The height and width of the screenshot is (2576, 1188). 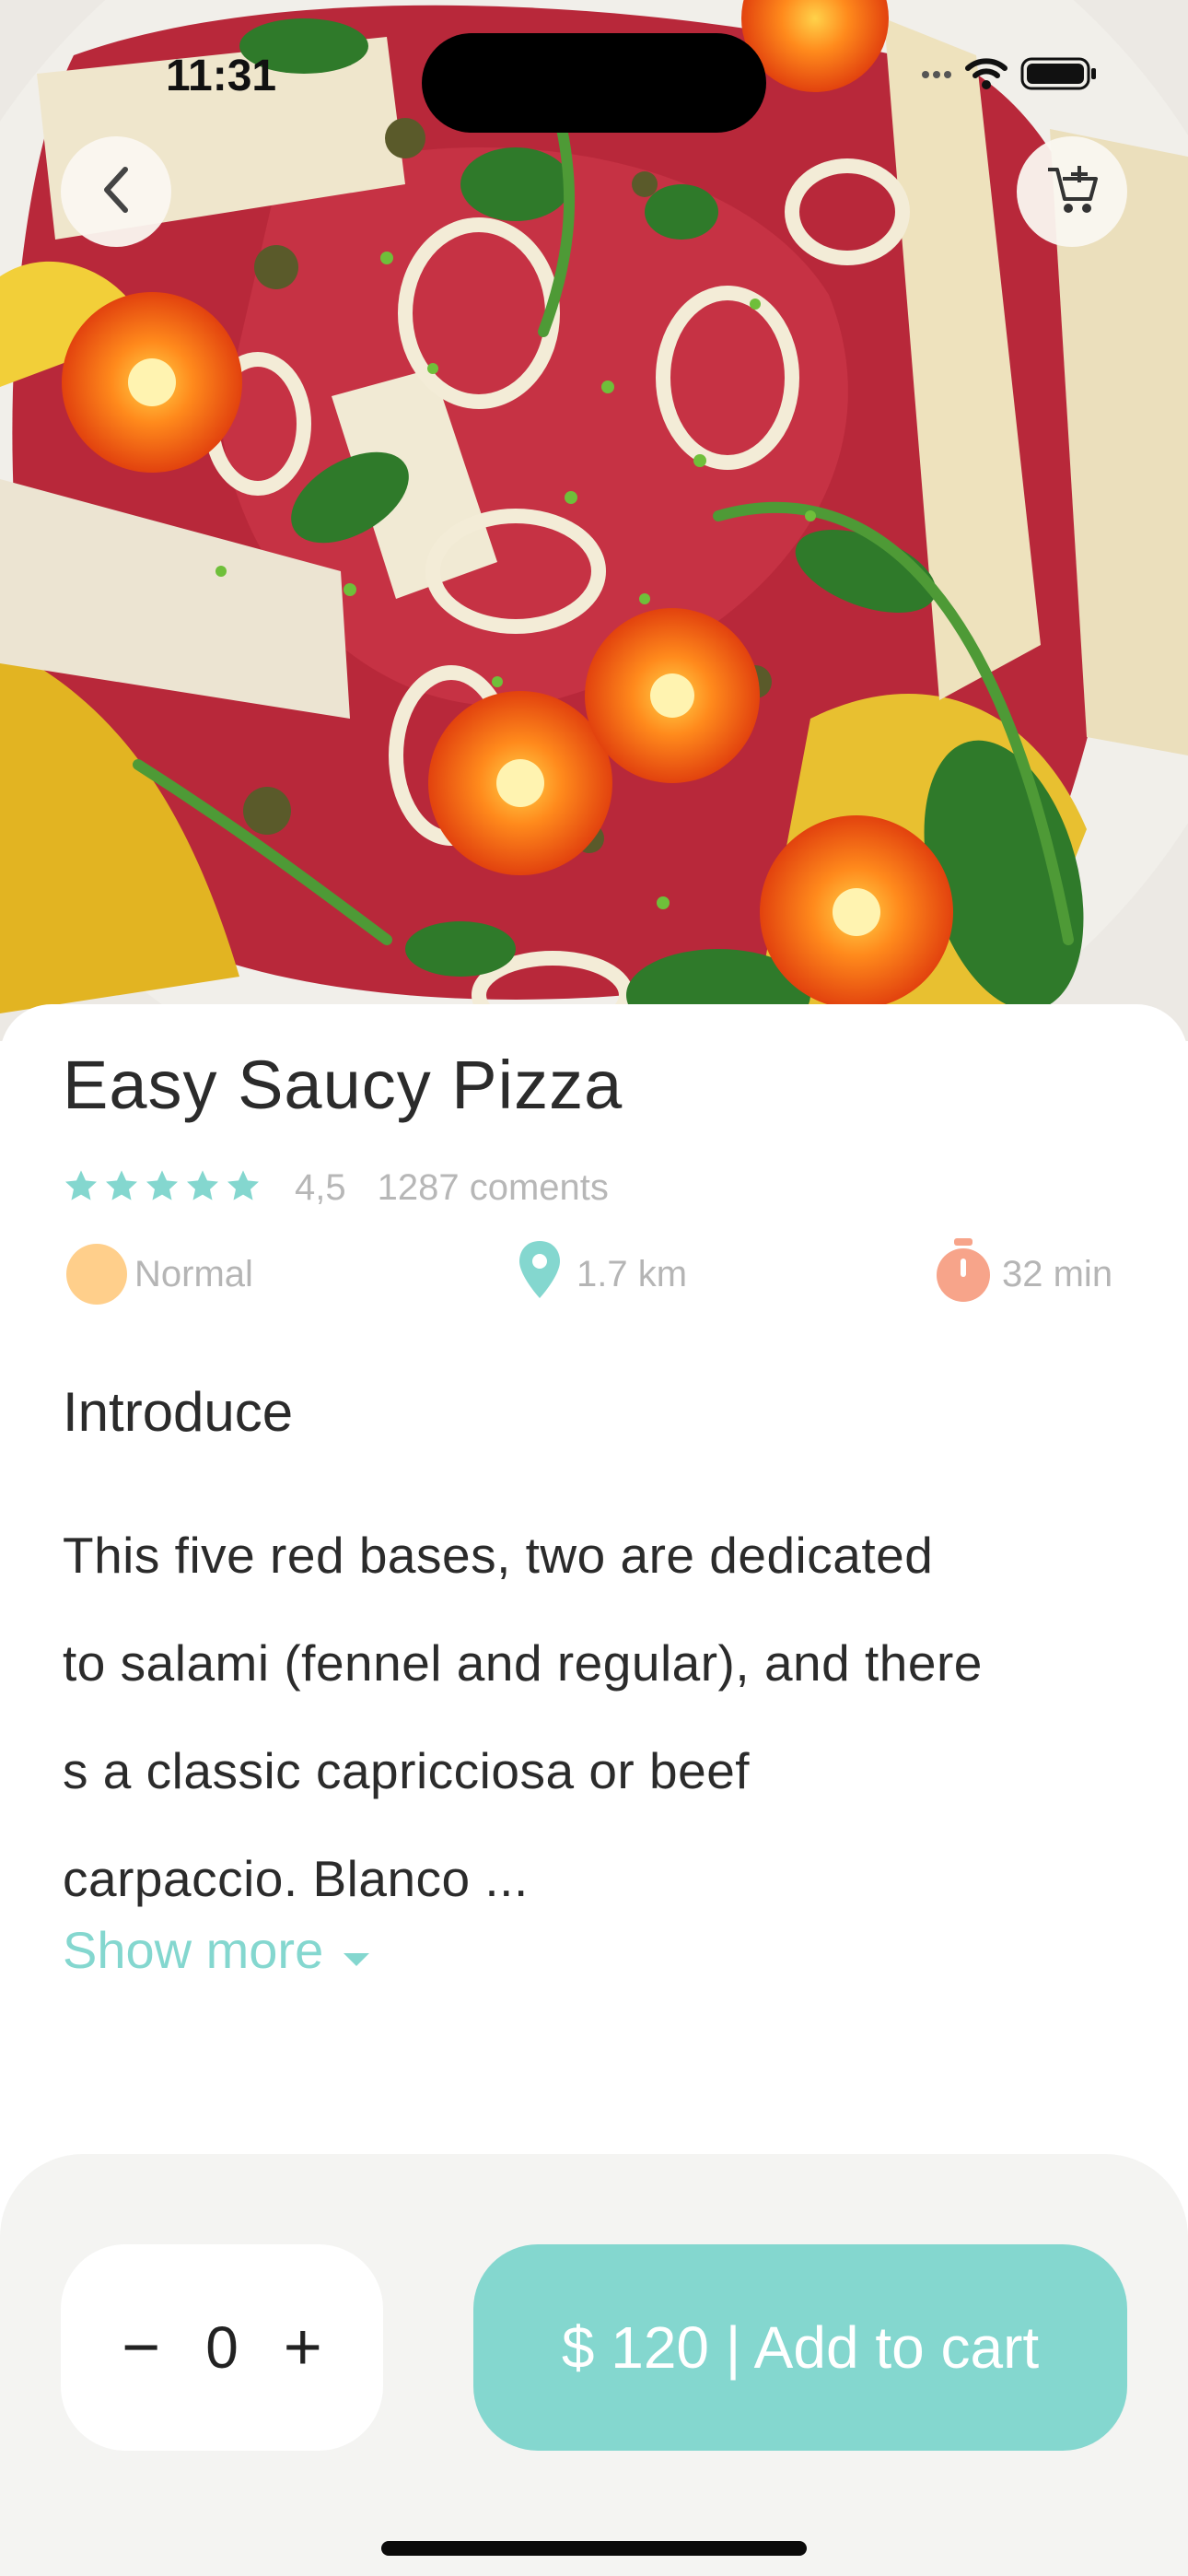 I want to click on show-more-label: Show more, so click(x=193, y=1950).